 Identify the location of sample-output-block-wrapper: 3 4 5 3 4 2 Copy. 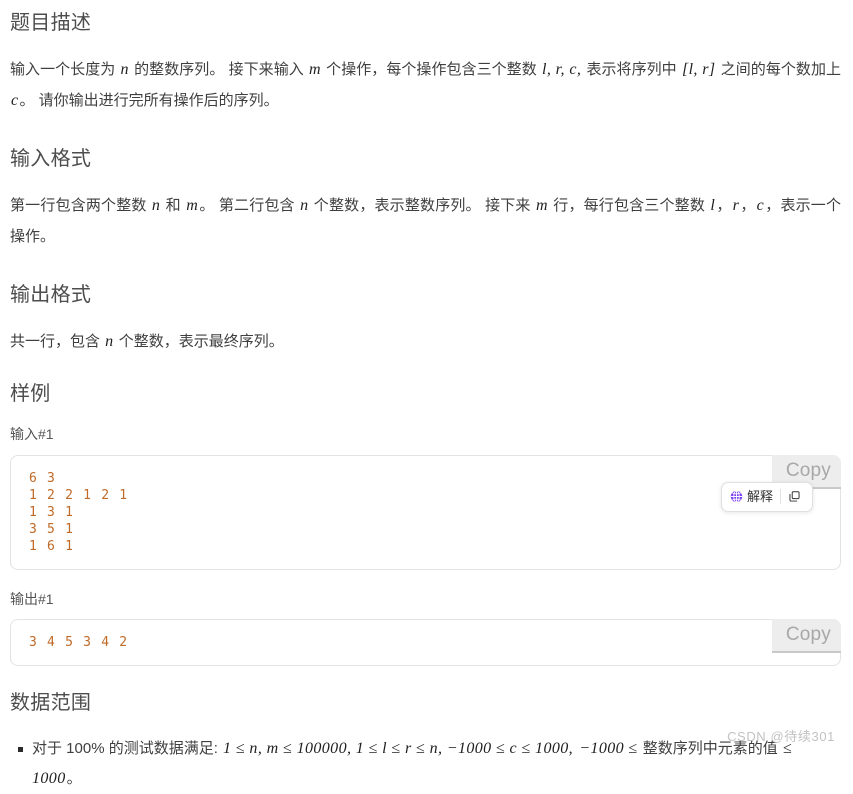
(425, 643).